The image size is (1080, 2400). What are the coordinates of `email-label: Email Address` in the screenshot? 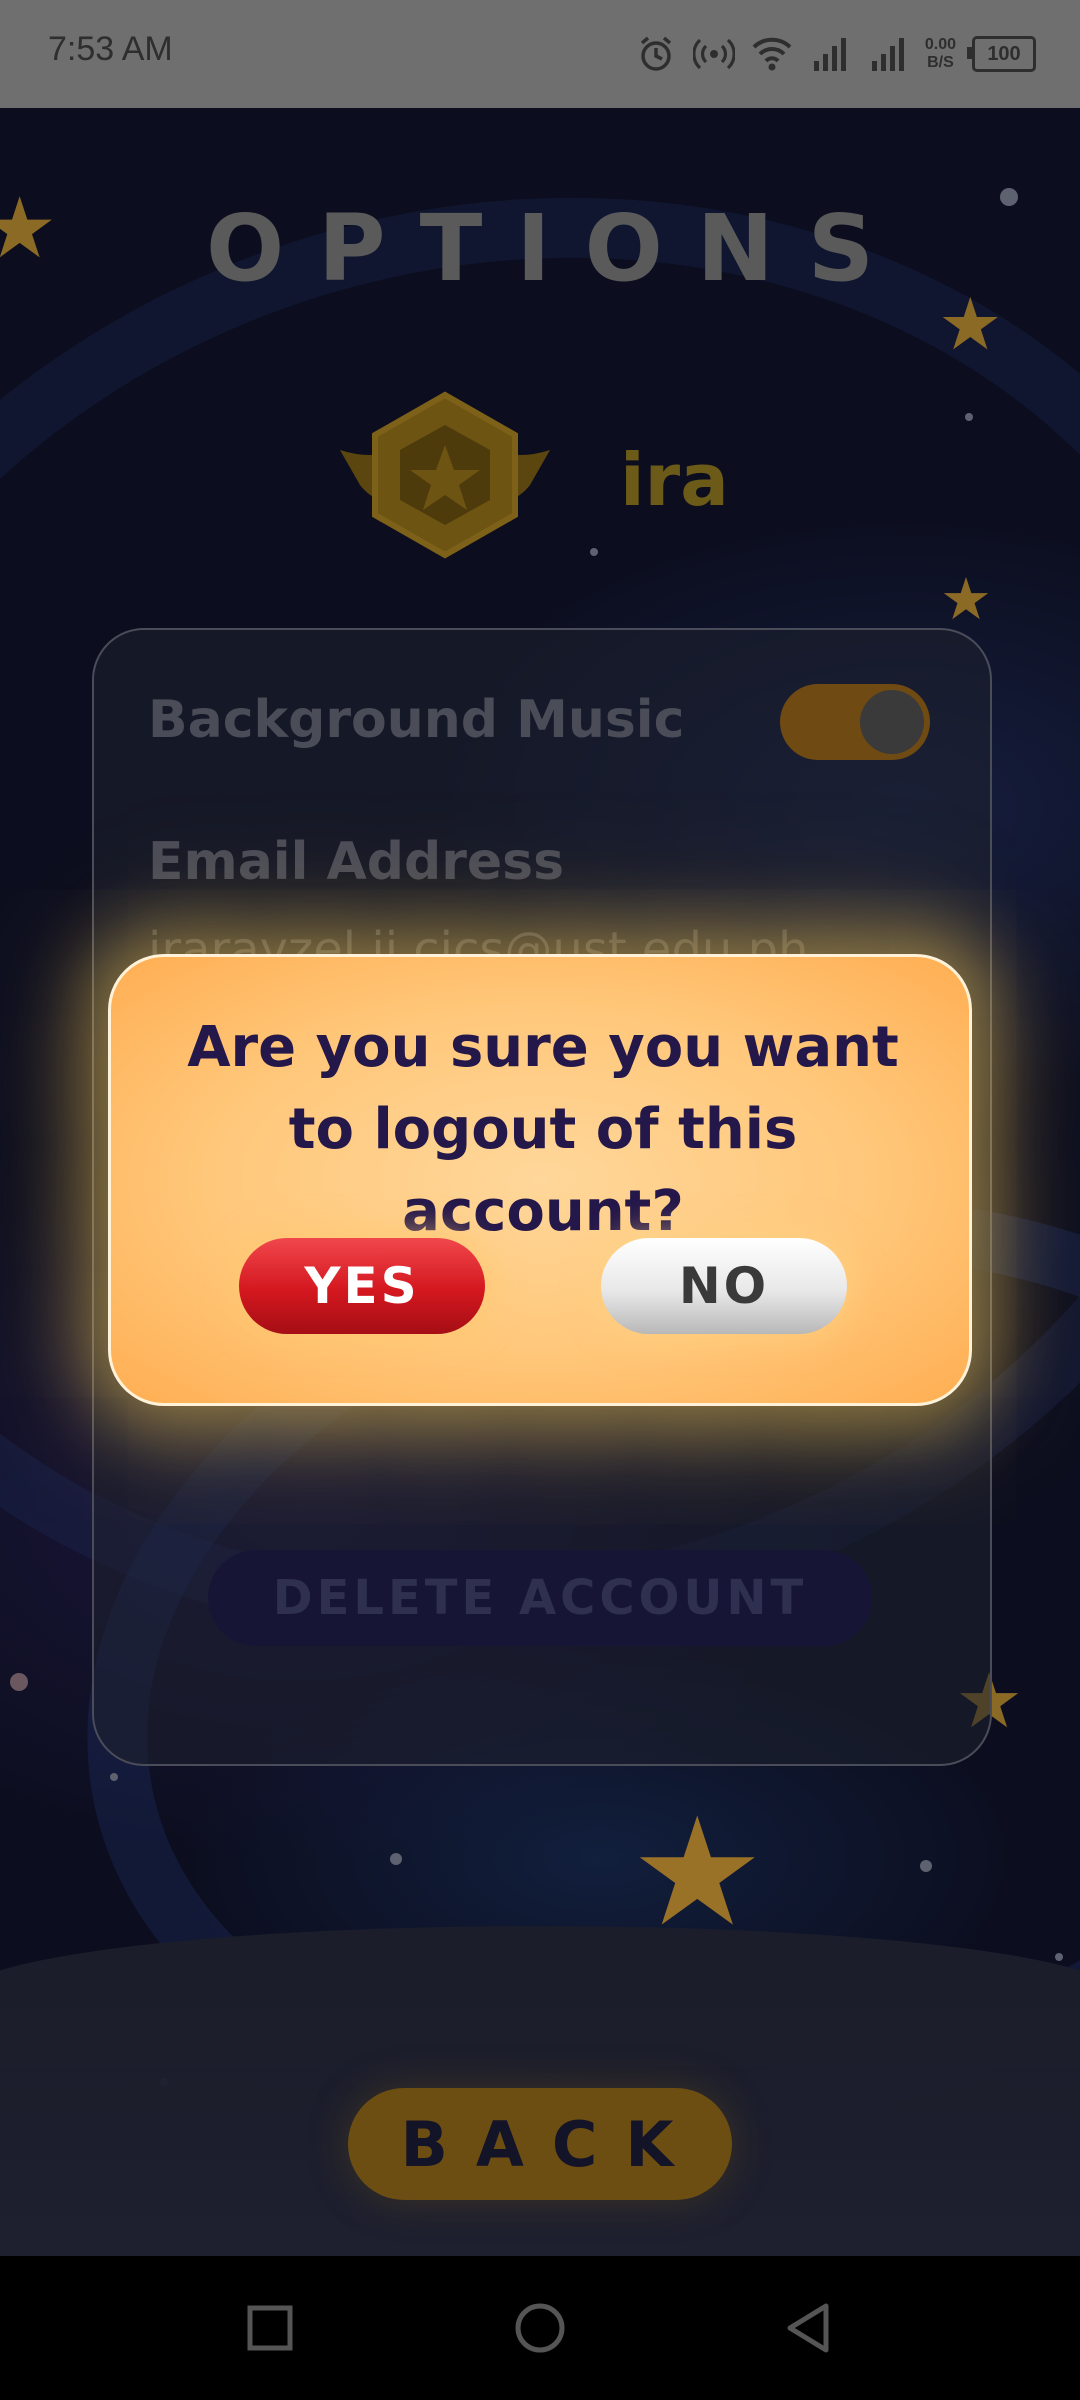 It's located at (356, 862).